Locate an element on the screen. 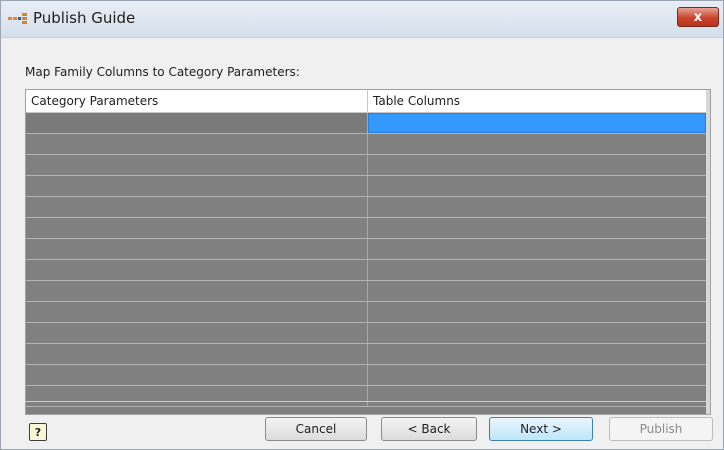 Image resolution: width=724 pixels, height=450 pixels. publish-button: Publish is located at coordinates (661, 429).